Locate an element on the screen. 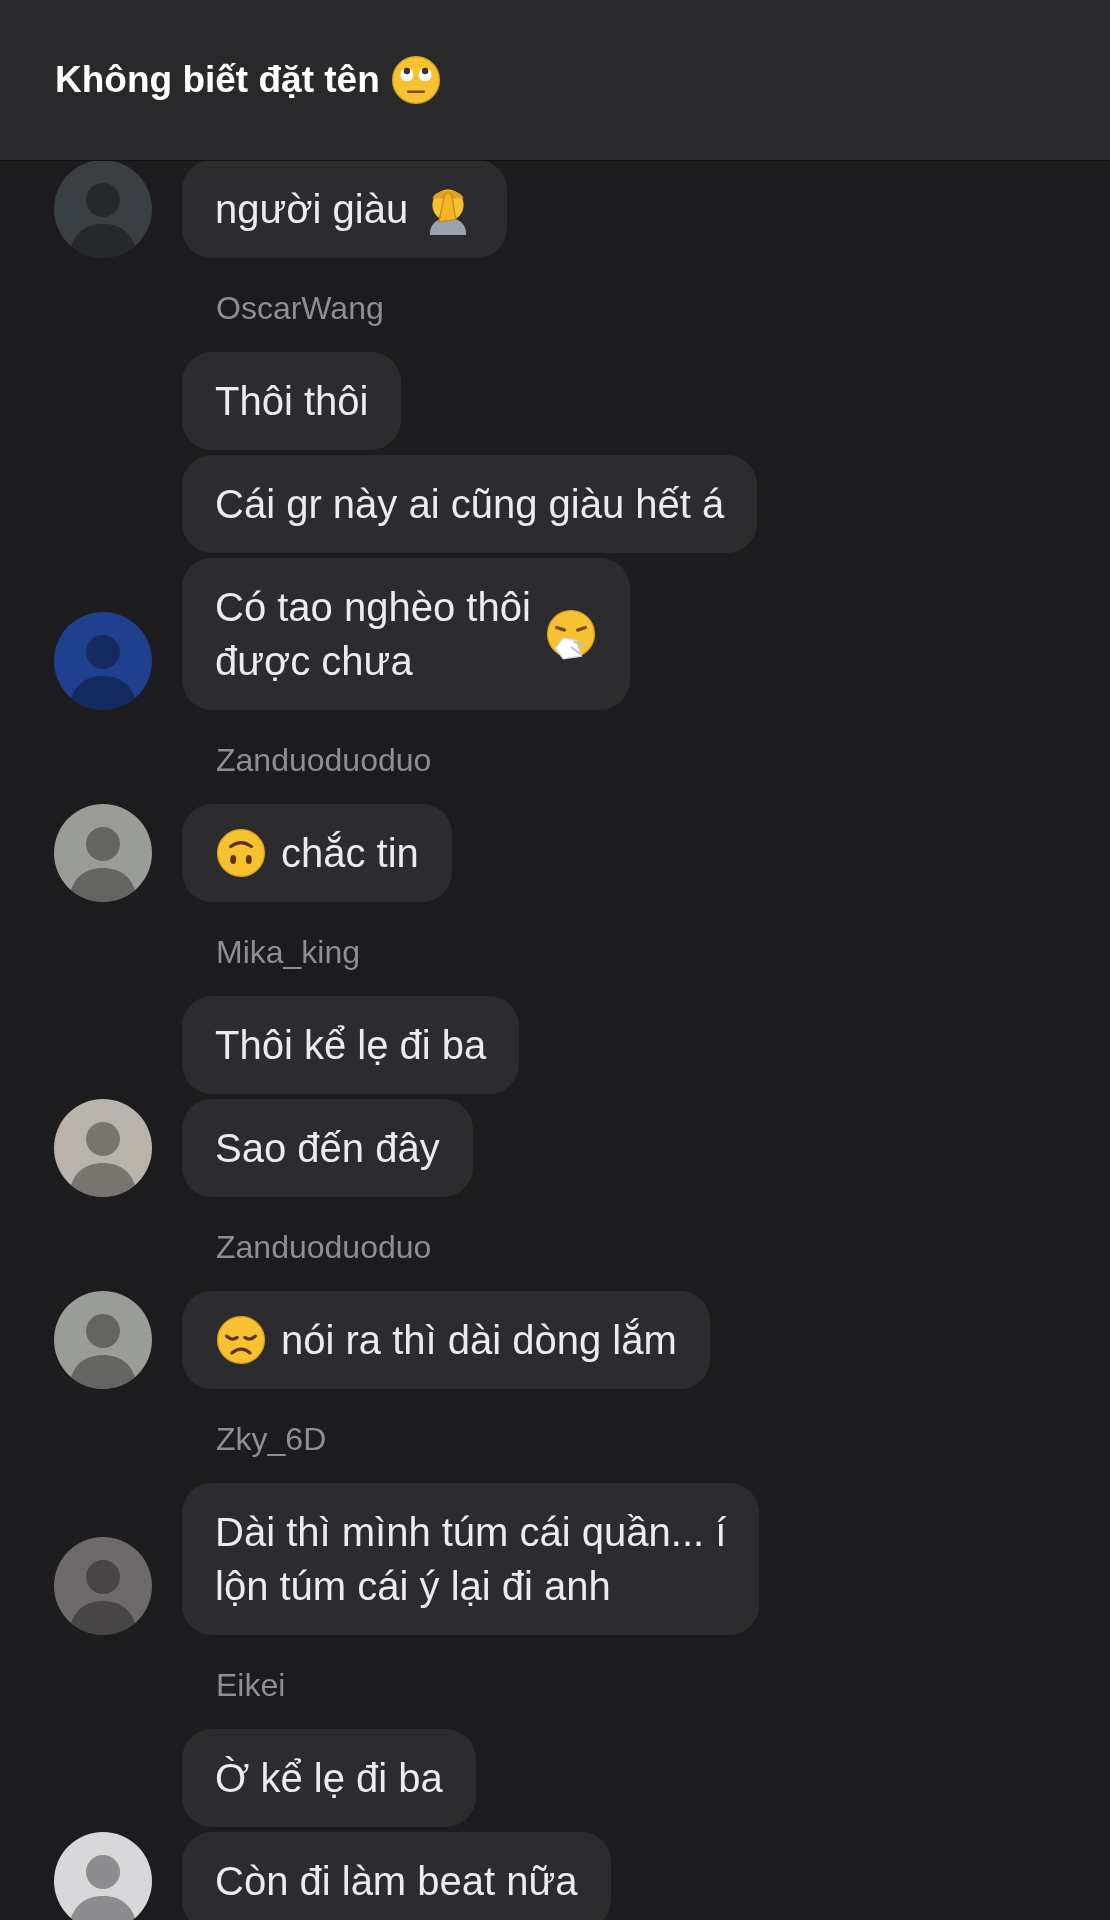 The height and width of the screenshot is (1920, 1110). message-bubble: nói ra thì dài dòng lắm is located at coordinates (446, 1340).